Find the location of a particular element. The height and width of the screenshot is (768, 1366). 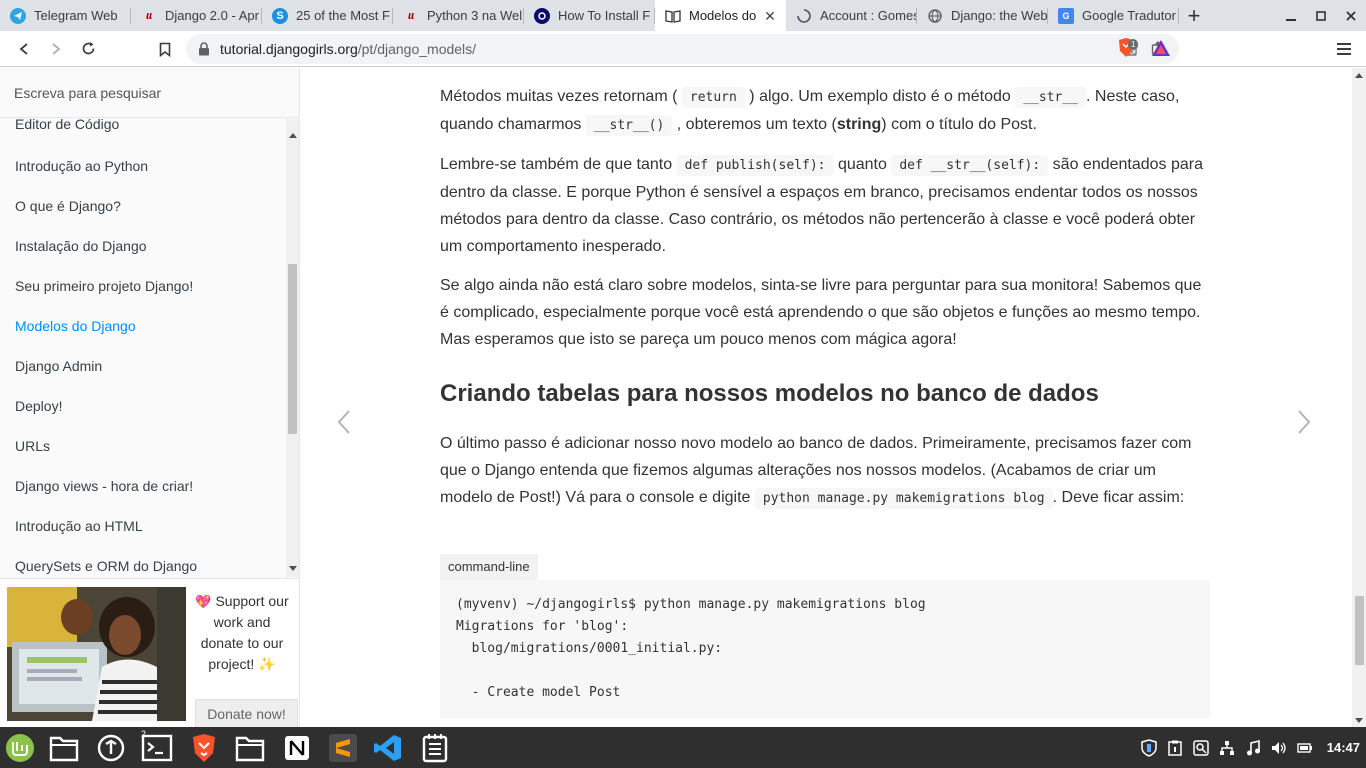

sidebar-item: QuerySets e ORM do Django is located at coordinates (106, 566).